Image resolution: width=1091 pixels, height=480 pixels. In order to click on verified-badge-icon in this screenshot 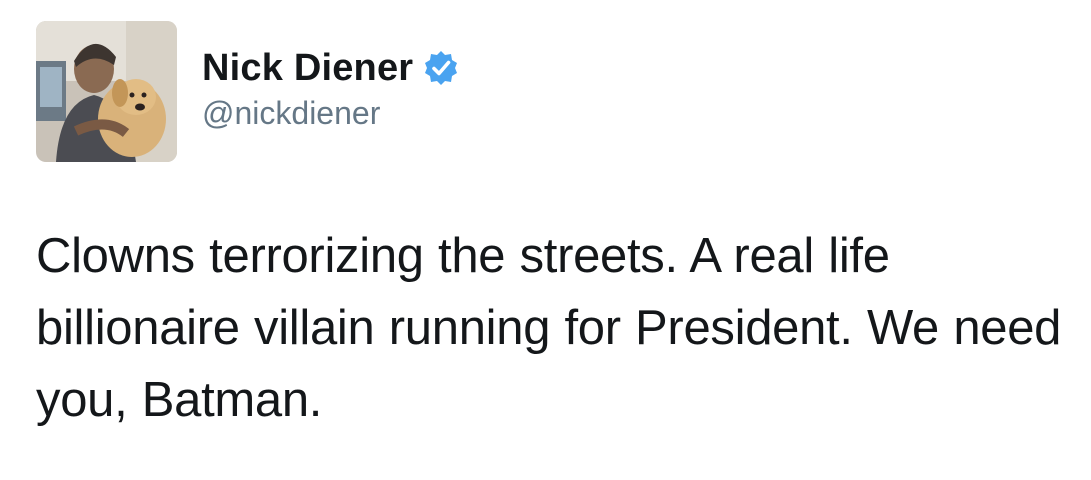, I will do `click(441, 68)`.